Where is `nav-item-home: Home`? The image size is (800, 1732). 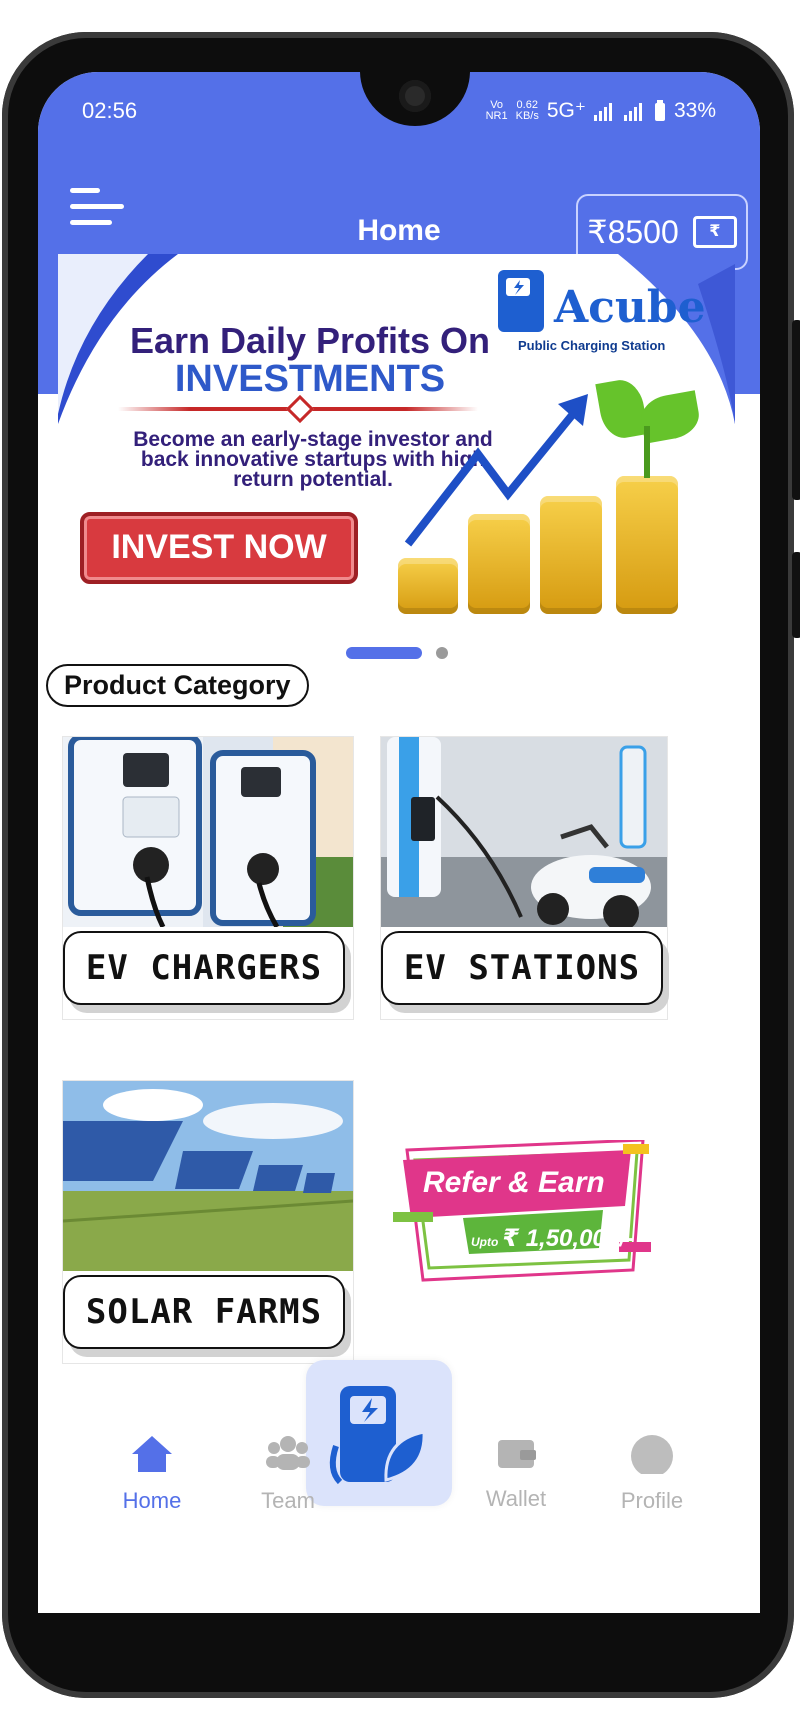 nav-item-home: Home is located at coordinates (152, 1474).